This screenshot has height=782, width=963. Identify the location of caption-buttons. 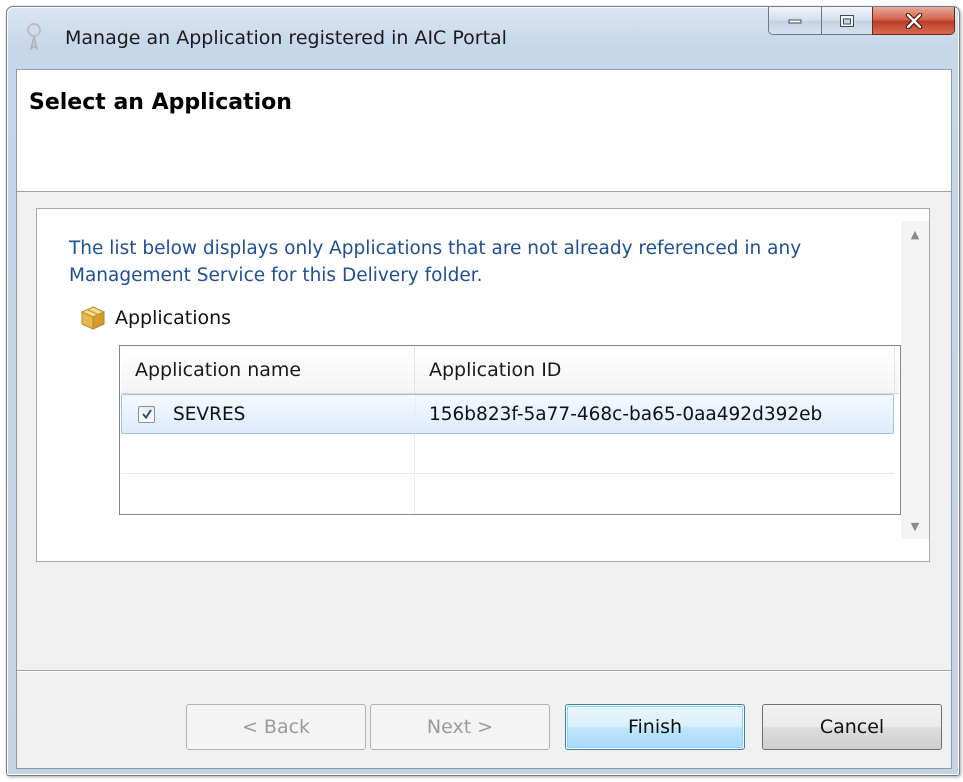
(861, 22).